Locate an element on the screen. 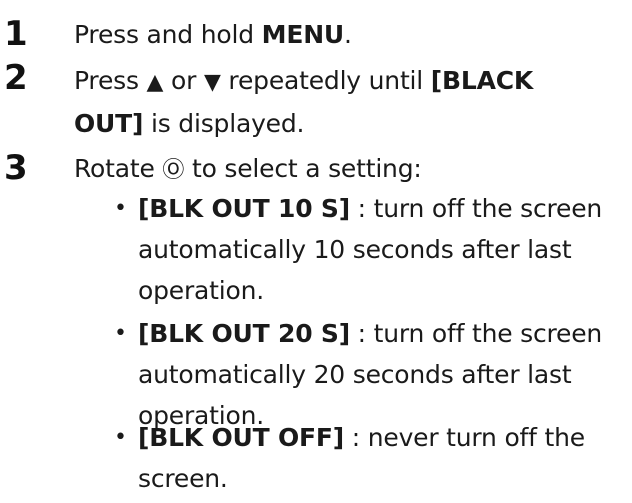  step-text: Press and hold MENU. is located at coordinates (351, 34).